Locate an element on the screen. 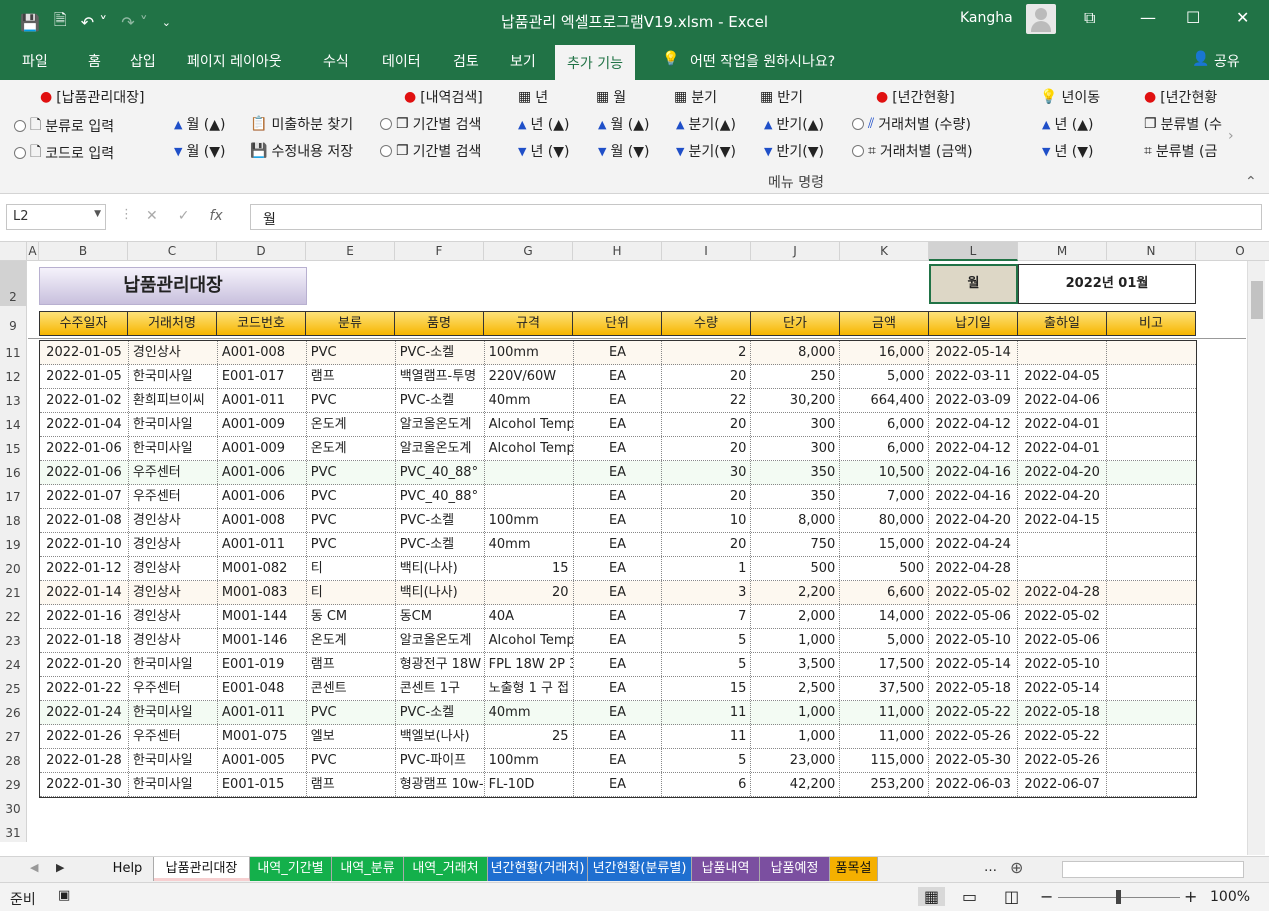 This screenshot has width=1269, height=911. save-edits-button: 💾 수정내용 저장 is located at coordinates (301, 151).